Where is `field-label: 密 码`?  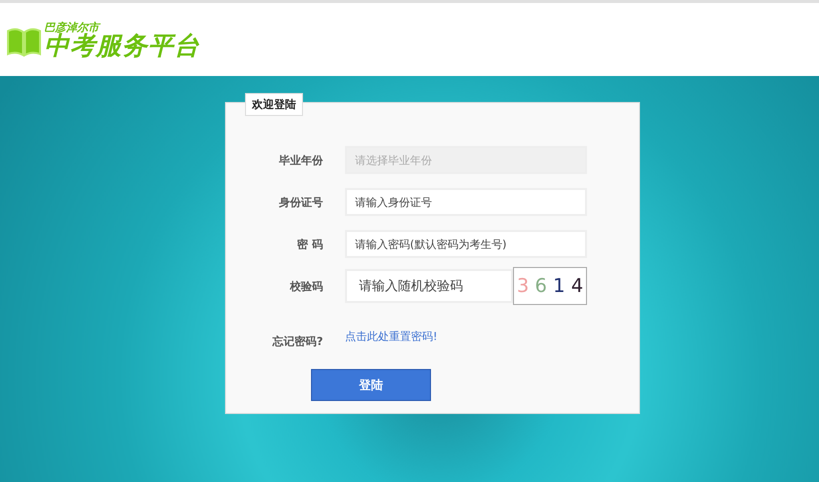
field-label: 密 码 is located at coordinates (309, 244).